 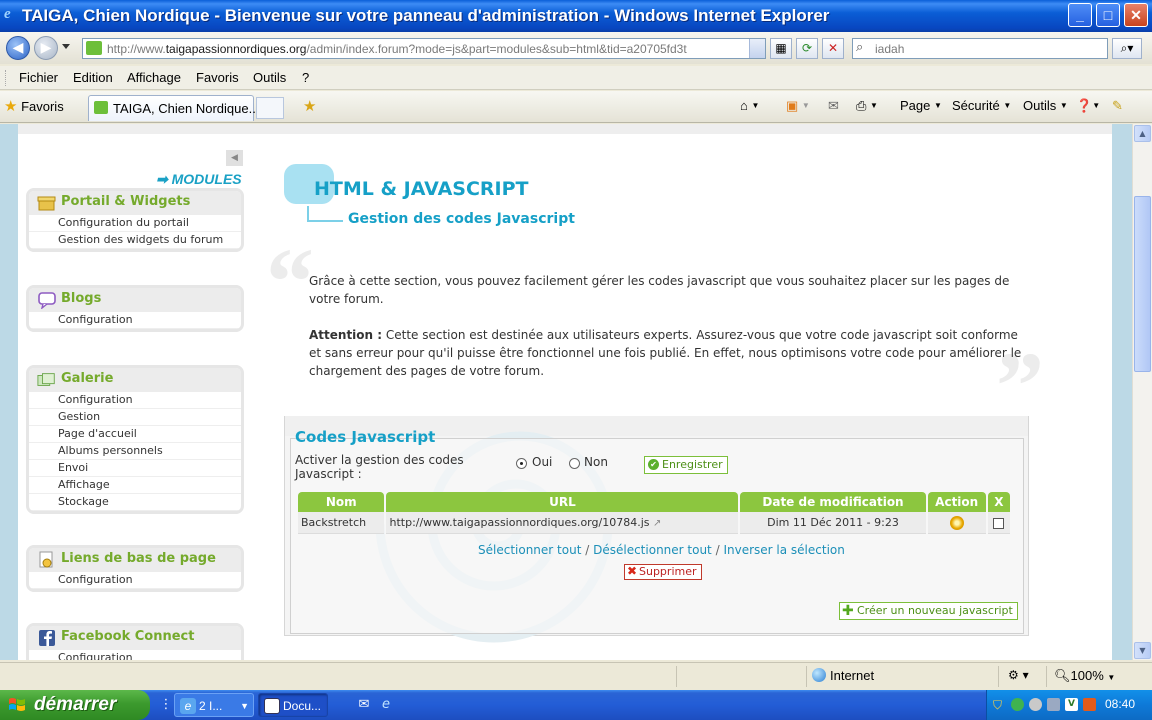 I want to click on scroll-down-arrow-icon: ▼, so click(x=1142, y=650).